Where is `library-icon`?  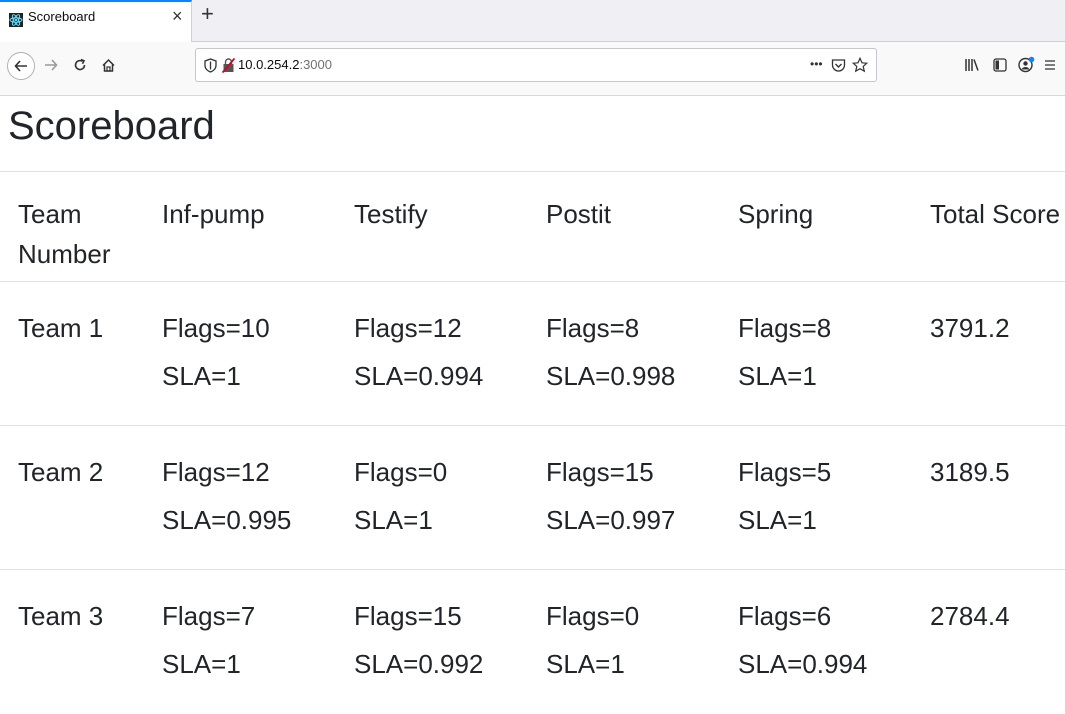 library-icon is located at coordinates (972, 65).